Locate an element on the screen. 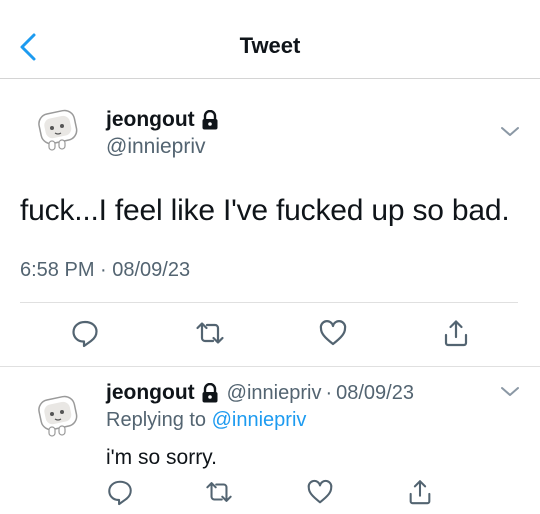  tweet-timestamp: 6:58 PM · 08/09/23 is located at coordinates (105, 270).